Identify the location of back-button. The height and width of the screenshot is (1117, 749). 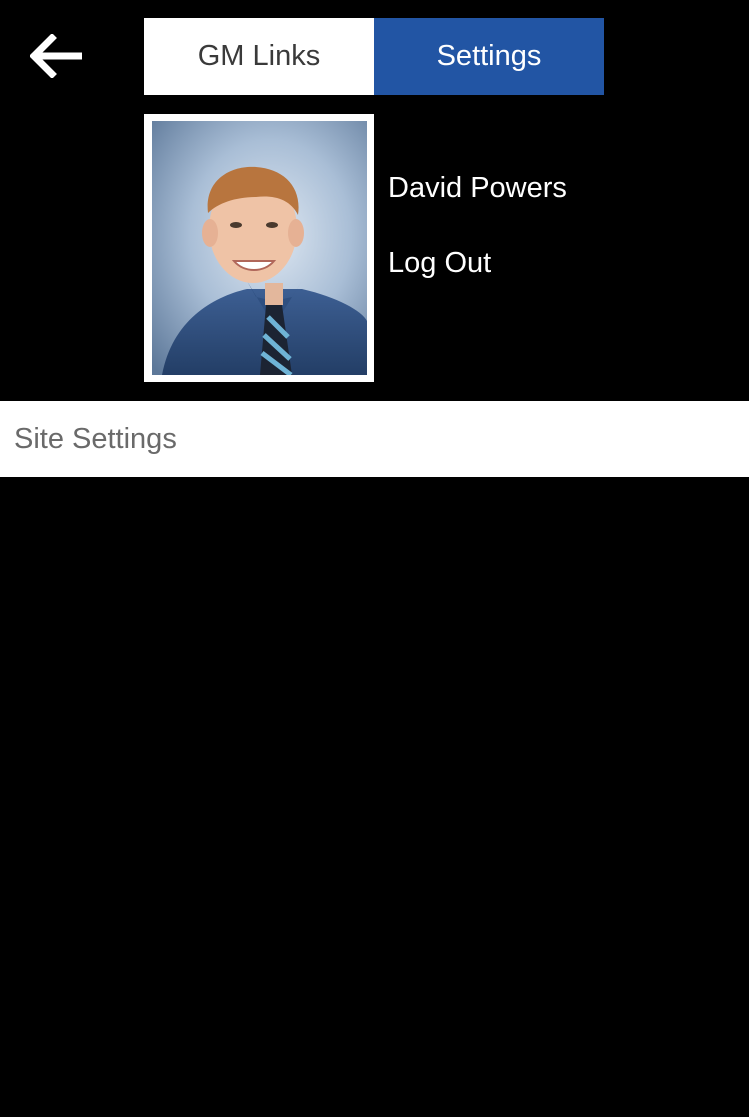
(57, 56).